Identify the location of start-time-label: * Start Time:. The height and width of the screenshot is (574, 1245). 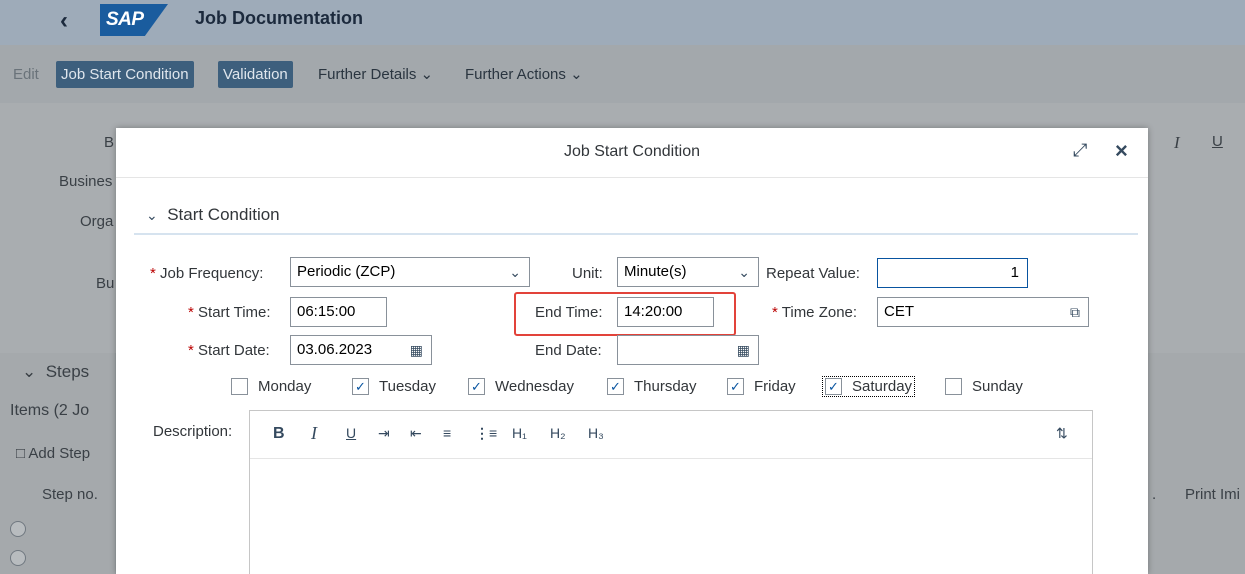
(229, 312).